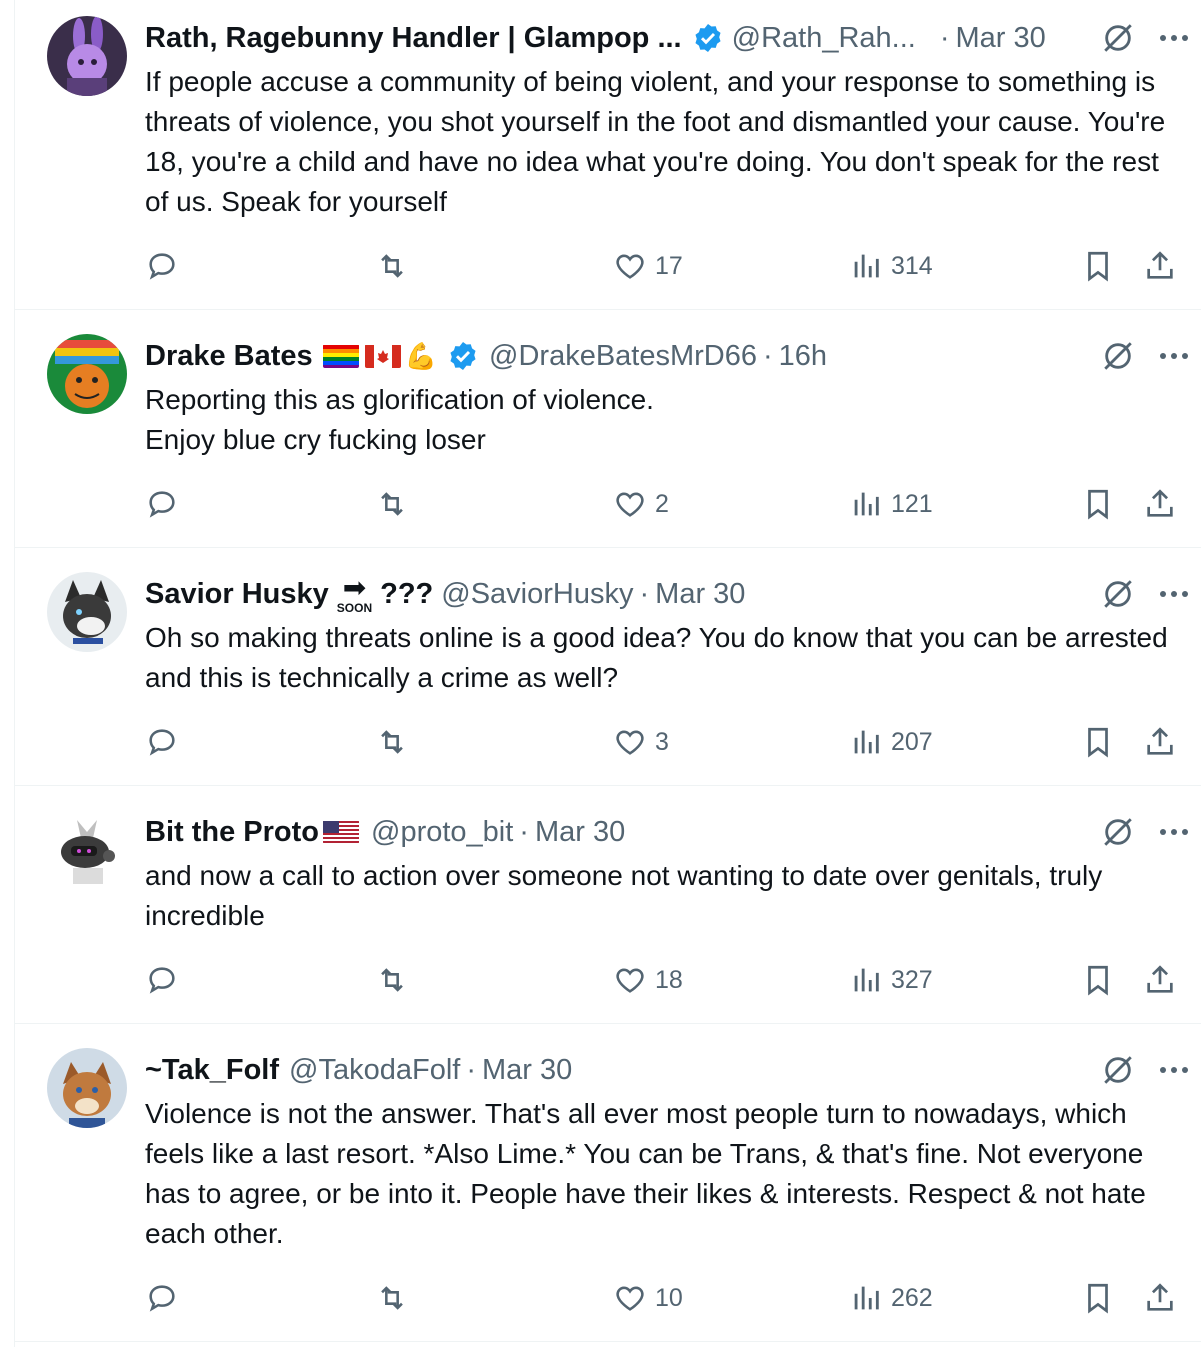  Describe the element at coordinates (866, 266) in the screenshot. I see `views-icon` at that location.